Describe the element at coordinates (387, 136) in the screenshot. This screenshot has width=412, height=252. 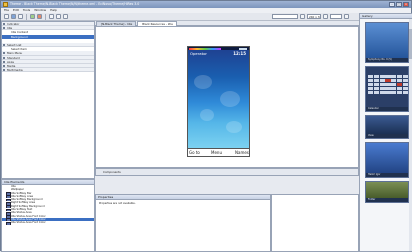
I see `gallery-caption: View` at that location.